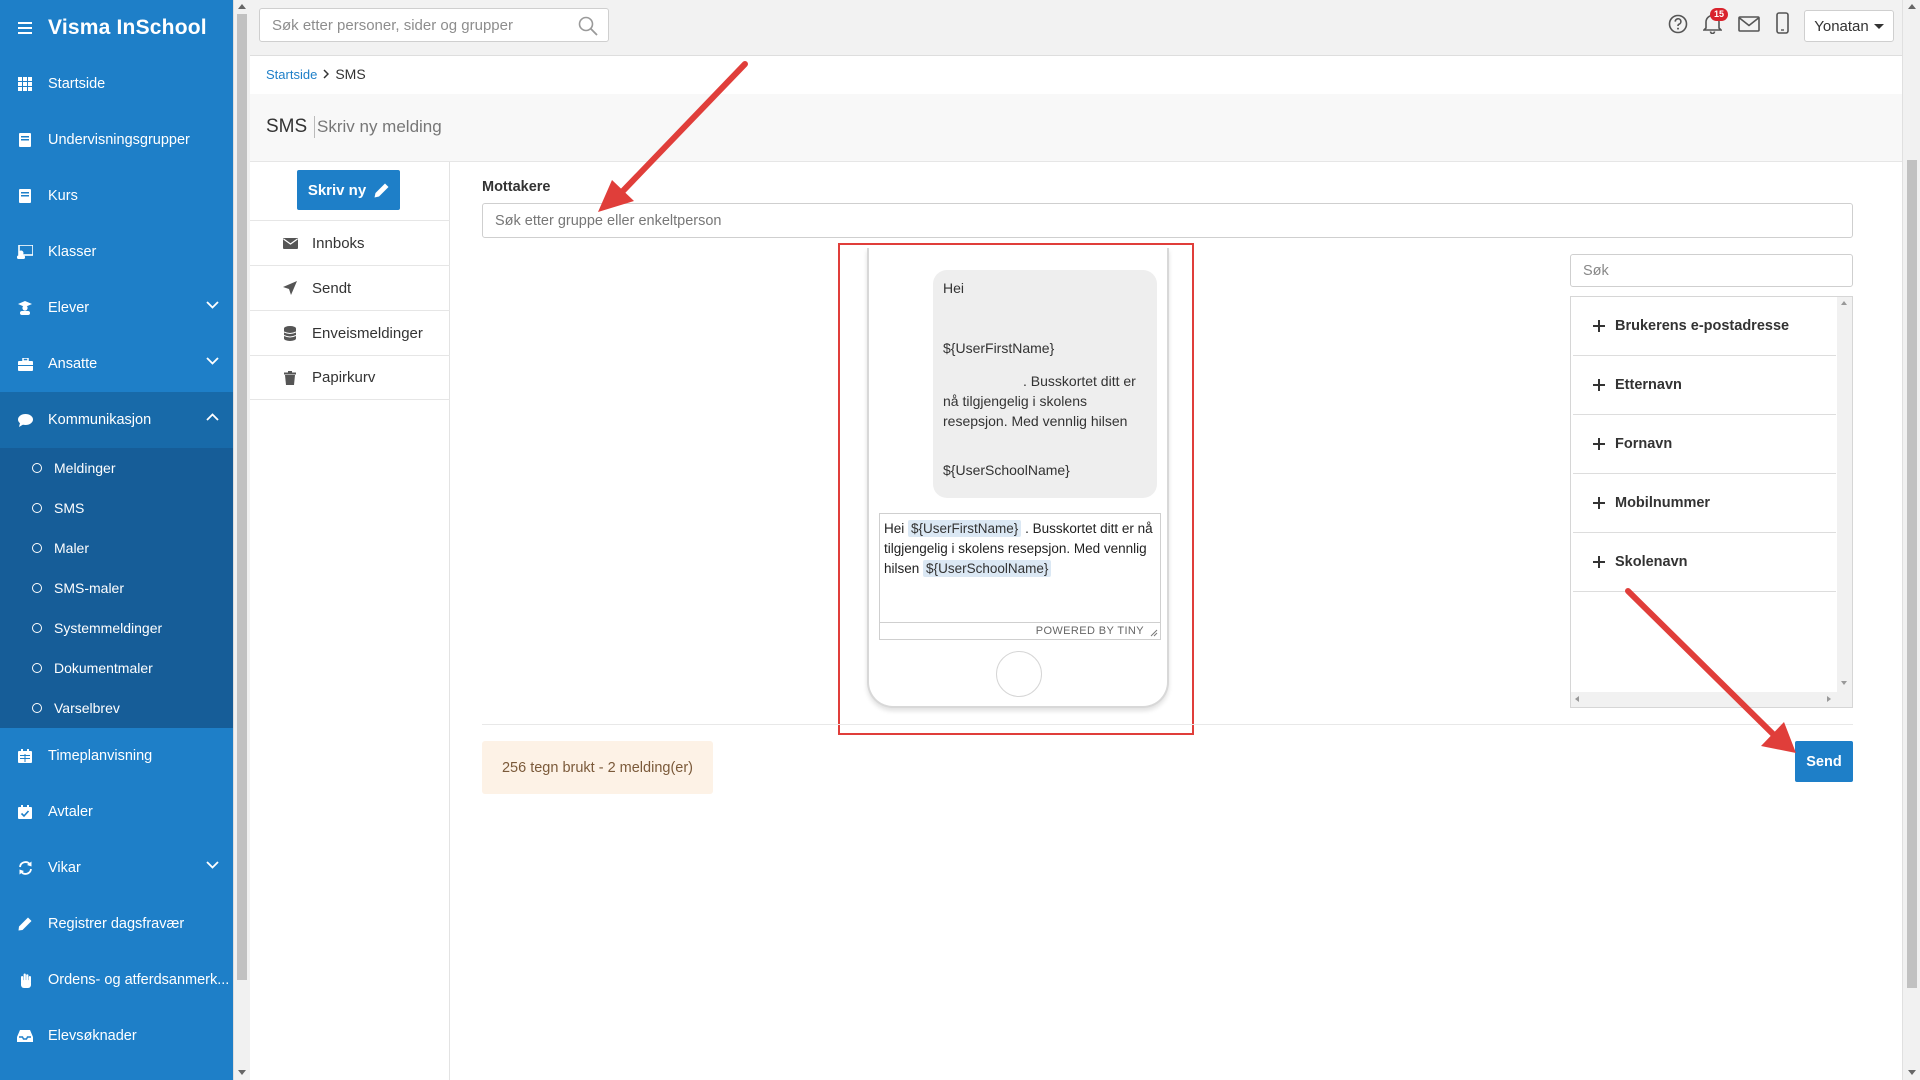 Image resolution: width=1920 pixels, height=1080 pixels. I want to click on database-icon, so click(290, 333).